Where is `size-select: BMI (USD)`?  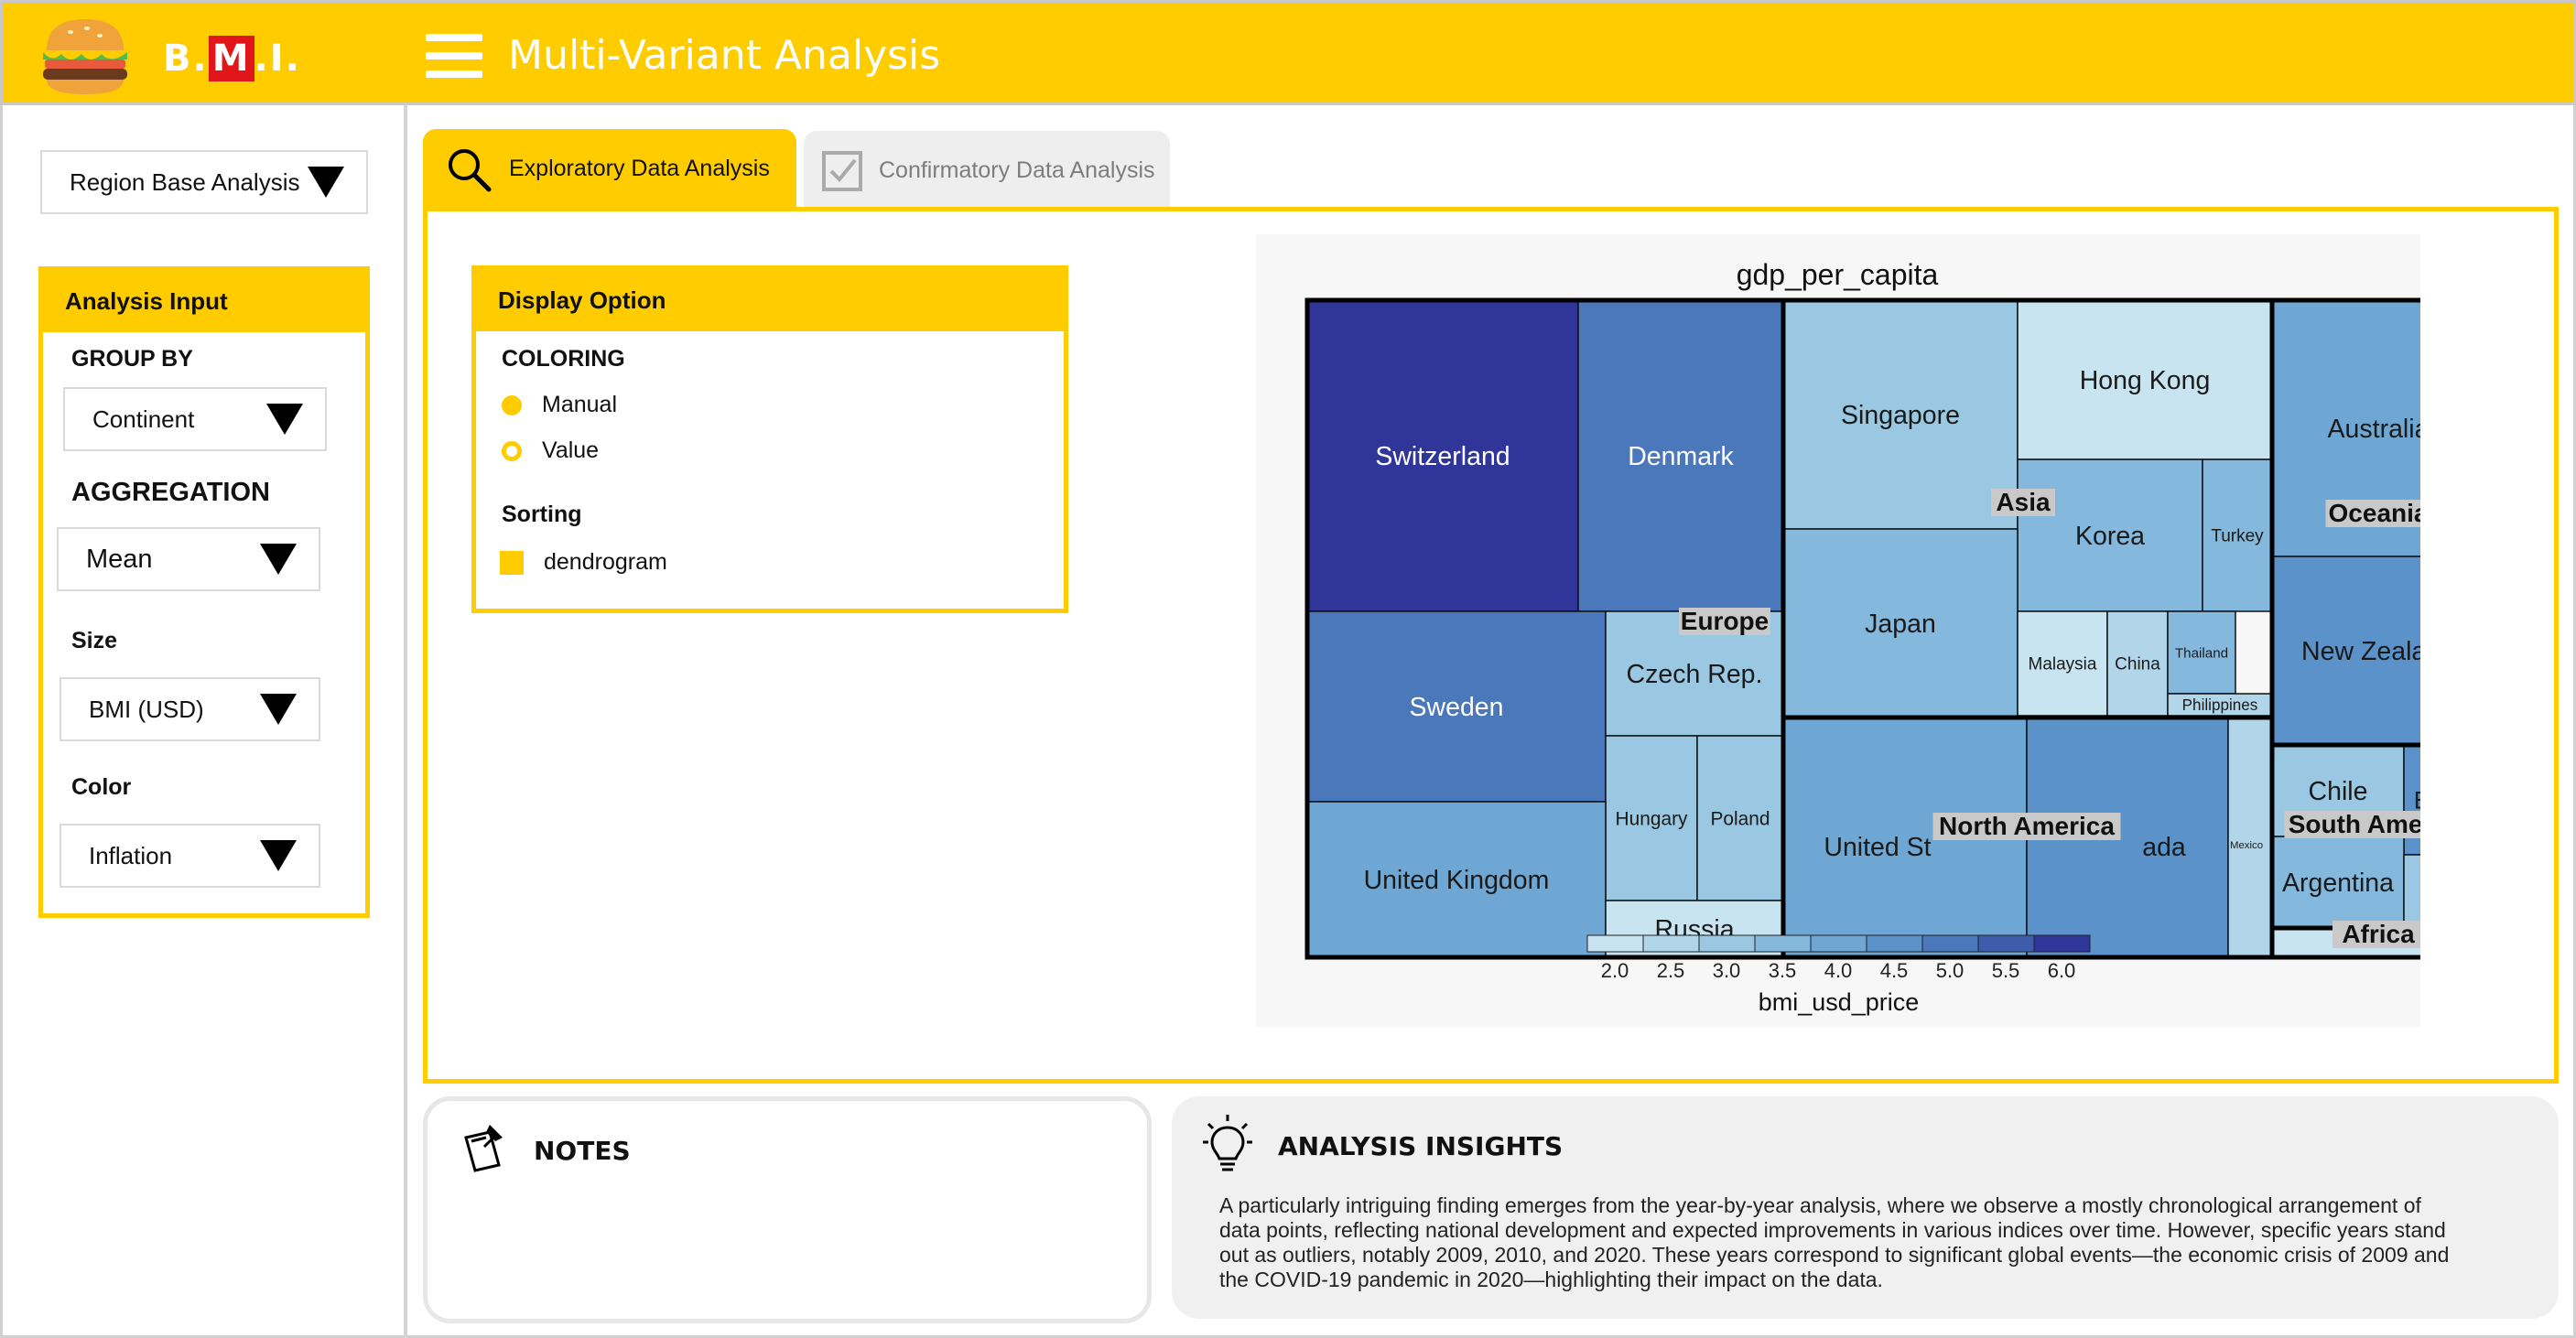 size-select: BMI (USD) is located at coordinates (190, 709).